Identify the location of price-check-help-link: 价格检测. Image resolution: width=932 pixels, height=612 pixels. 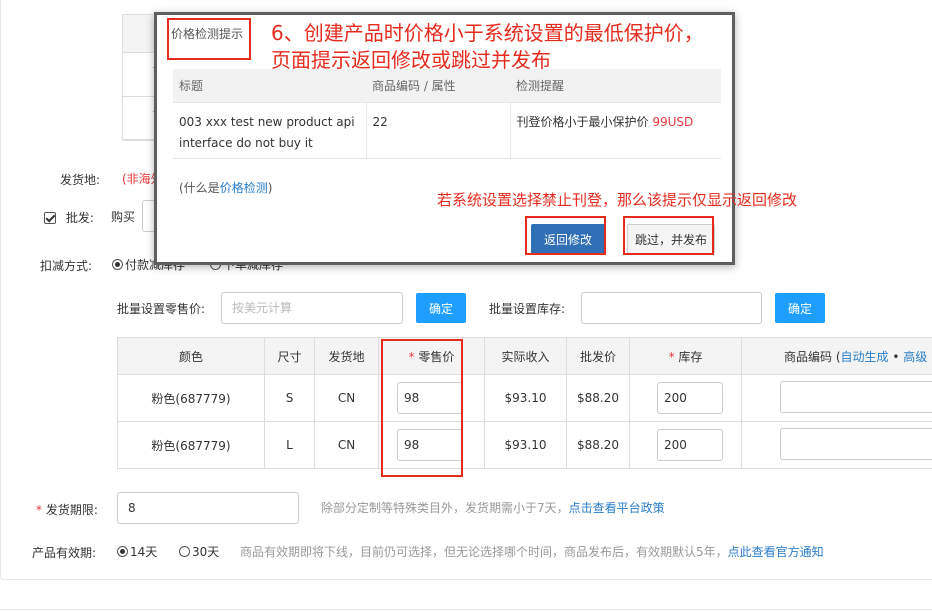
(244, 188).